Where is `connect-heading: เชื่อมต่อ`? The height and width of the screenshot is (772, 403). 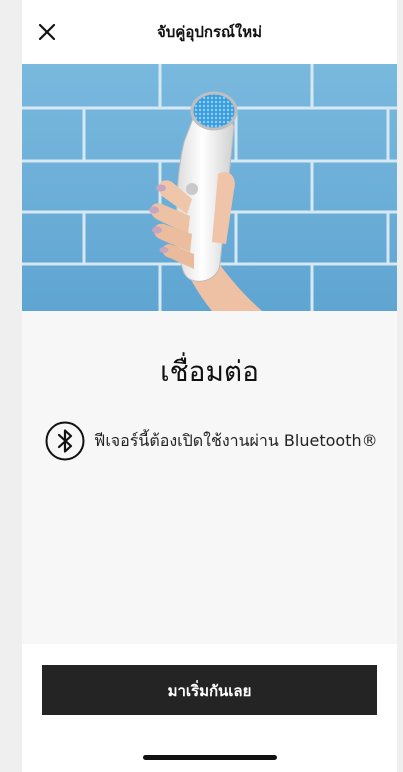 connect-heading: เชื่อมต่อ is located at coordinates (209, 371).